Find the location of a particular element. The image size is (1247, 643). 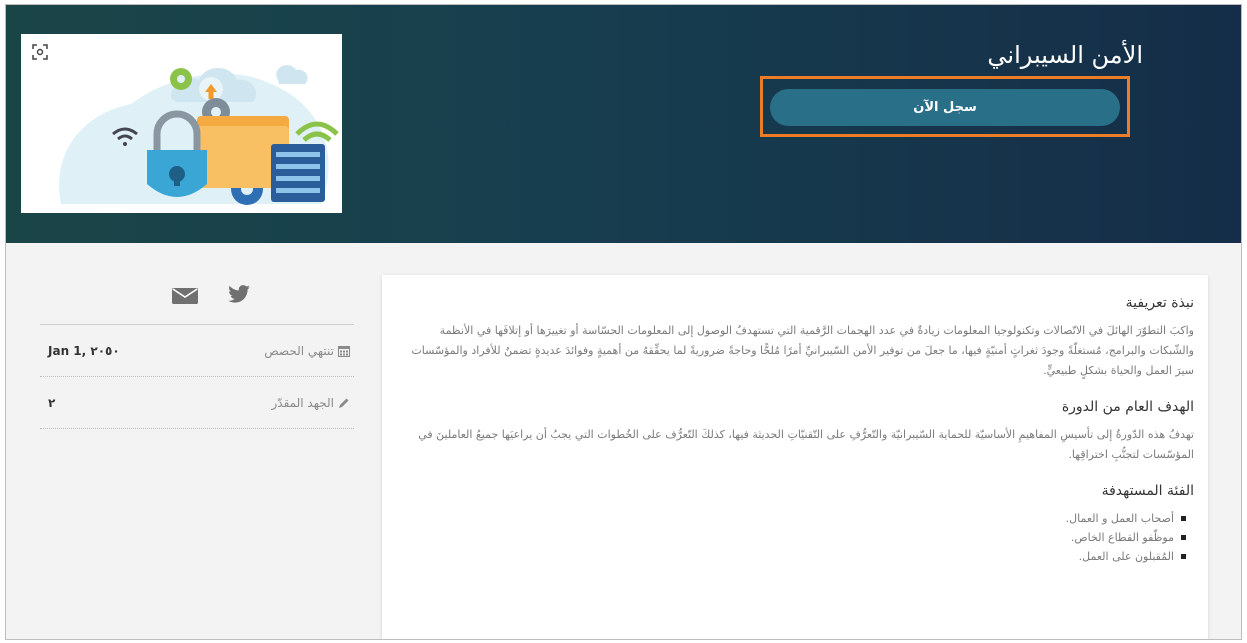

course-title: الأمن السيبراني is located at coordinates (1065, 55).